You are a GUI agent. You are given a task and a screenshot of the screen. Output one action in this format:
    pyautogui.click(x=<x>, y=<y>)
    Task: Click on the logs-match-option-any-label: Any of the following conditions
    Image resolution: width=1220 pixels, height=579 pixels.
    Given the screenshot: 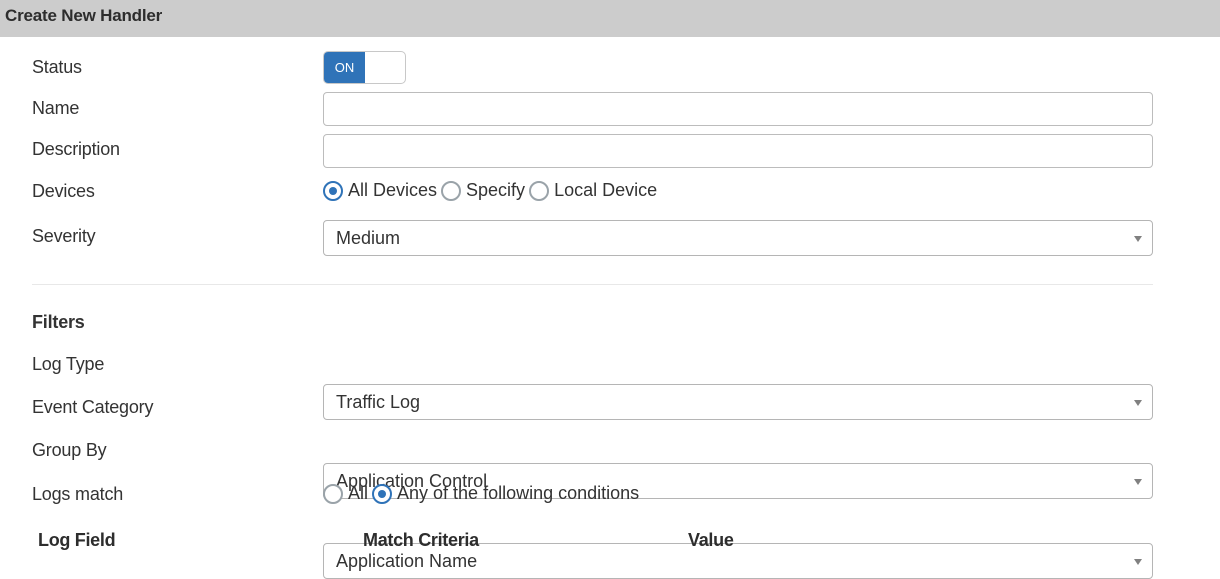 What is the action you would take?
    pyautogui.click(x=518, y=493)
    